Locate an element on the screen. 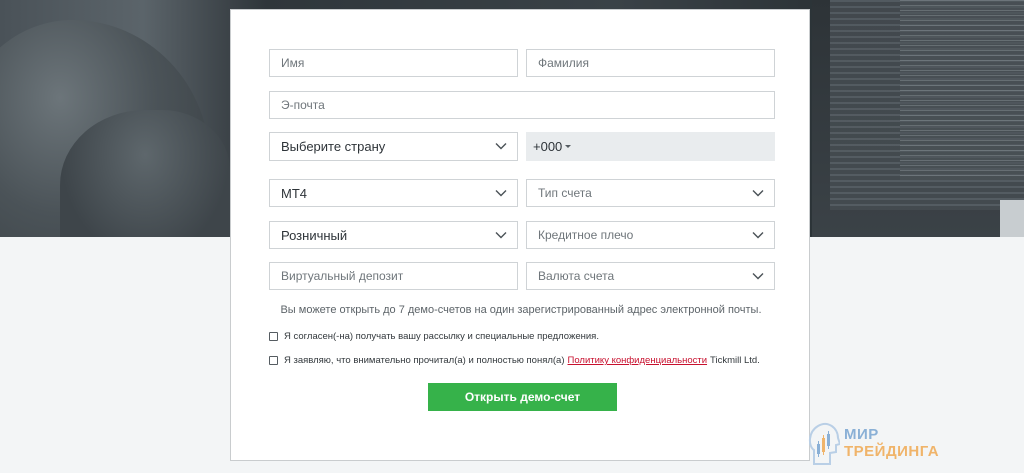 The image size is (1024, 473). country-select: Выберите страну is located at coordinates (393, 146).